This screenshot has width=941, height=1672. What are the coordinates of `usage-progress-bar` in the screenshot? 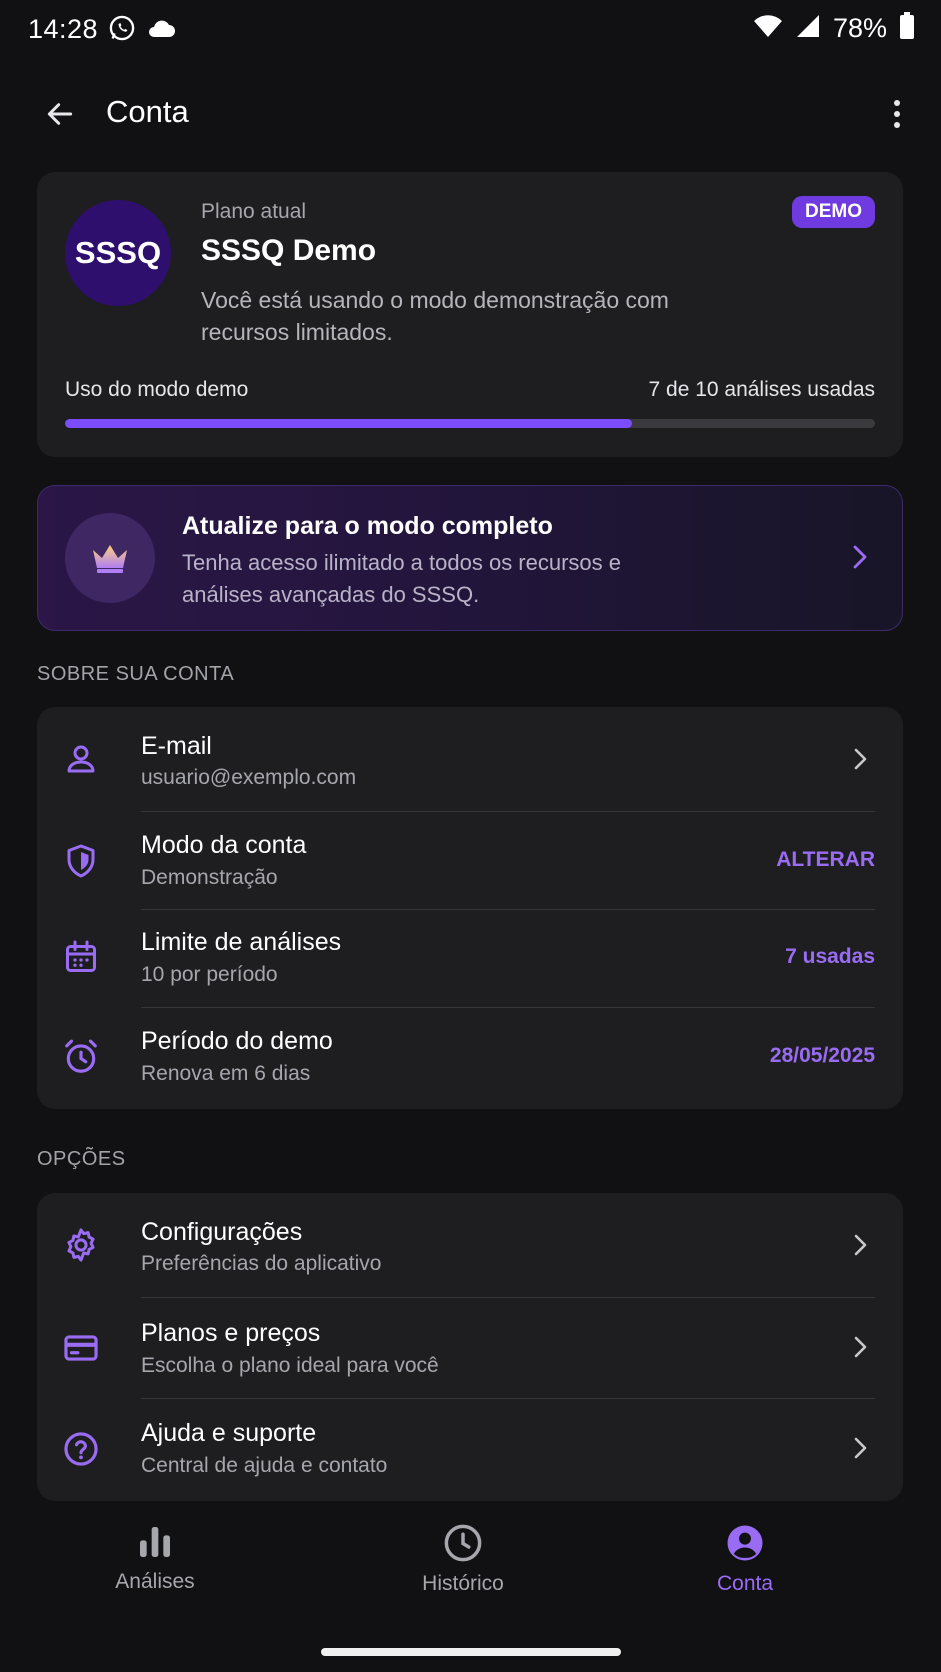 It's located at (470, 423).